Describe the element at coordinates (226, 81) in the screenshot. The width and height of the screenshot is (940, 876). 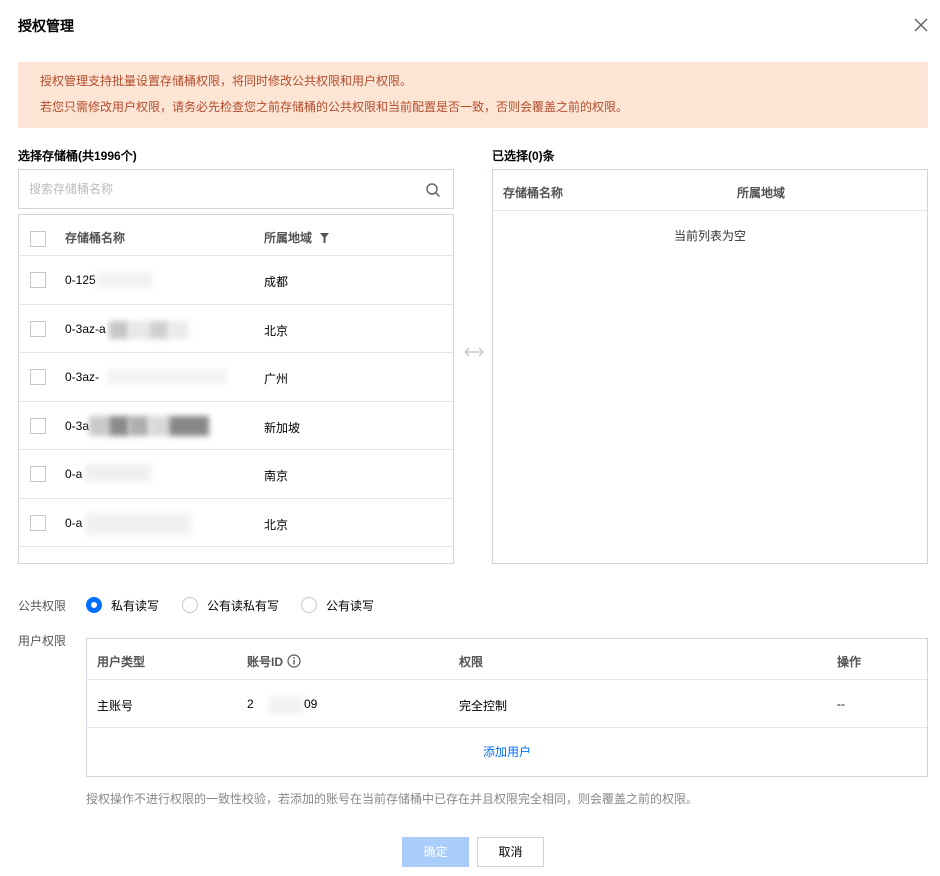
I see `notice-line-1: 授权管理支持批量设置存储桶权限，将同时修改公共权限和用户权限。` at that location.